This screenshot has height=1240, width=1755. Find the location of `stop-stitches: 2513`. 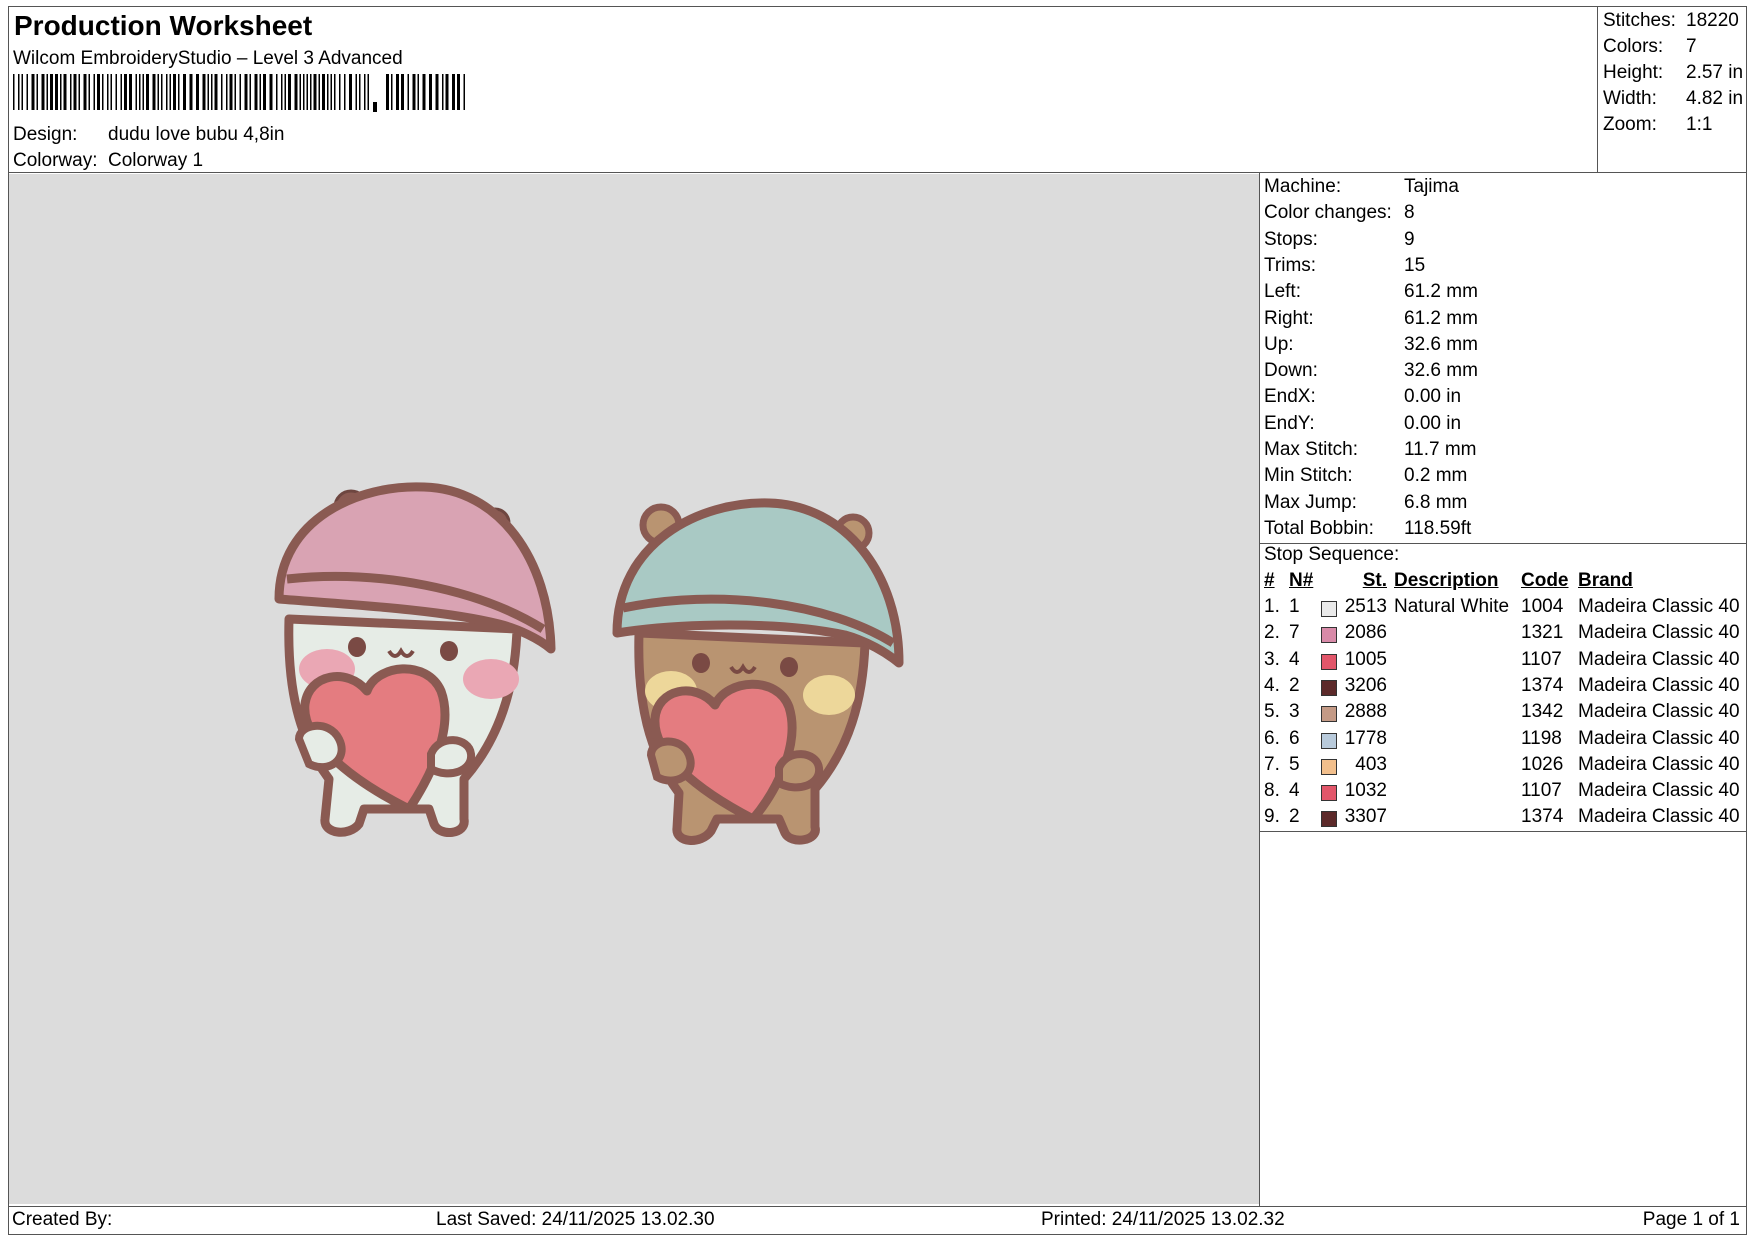

stop-stitches: 2513 is located at coordinates (1365, 606).